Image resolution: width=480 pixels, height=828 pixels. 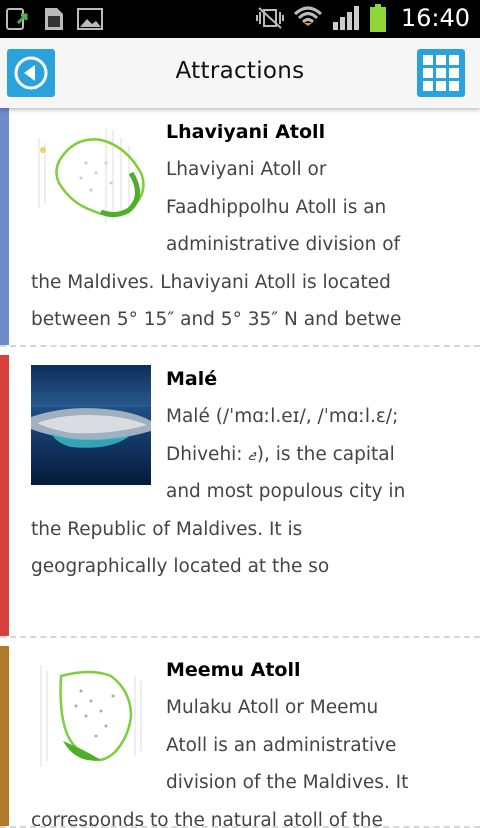 I want to click on action-bar: Attractions, so click(x=240, y=73).